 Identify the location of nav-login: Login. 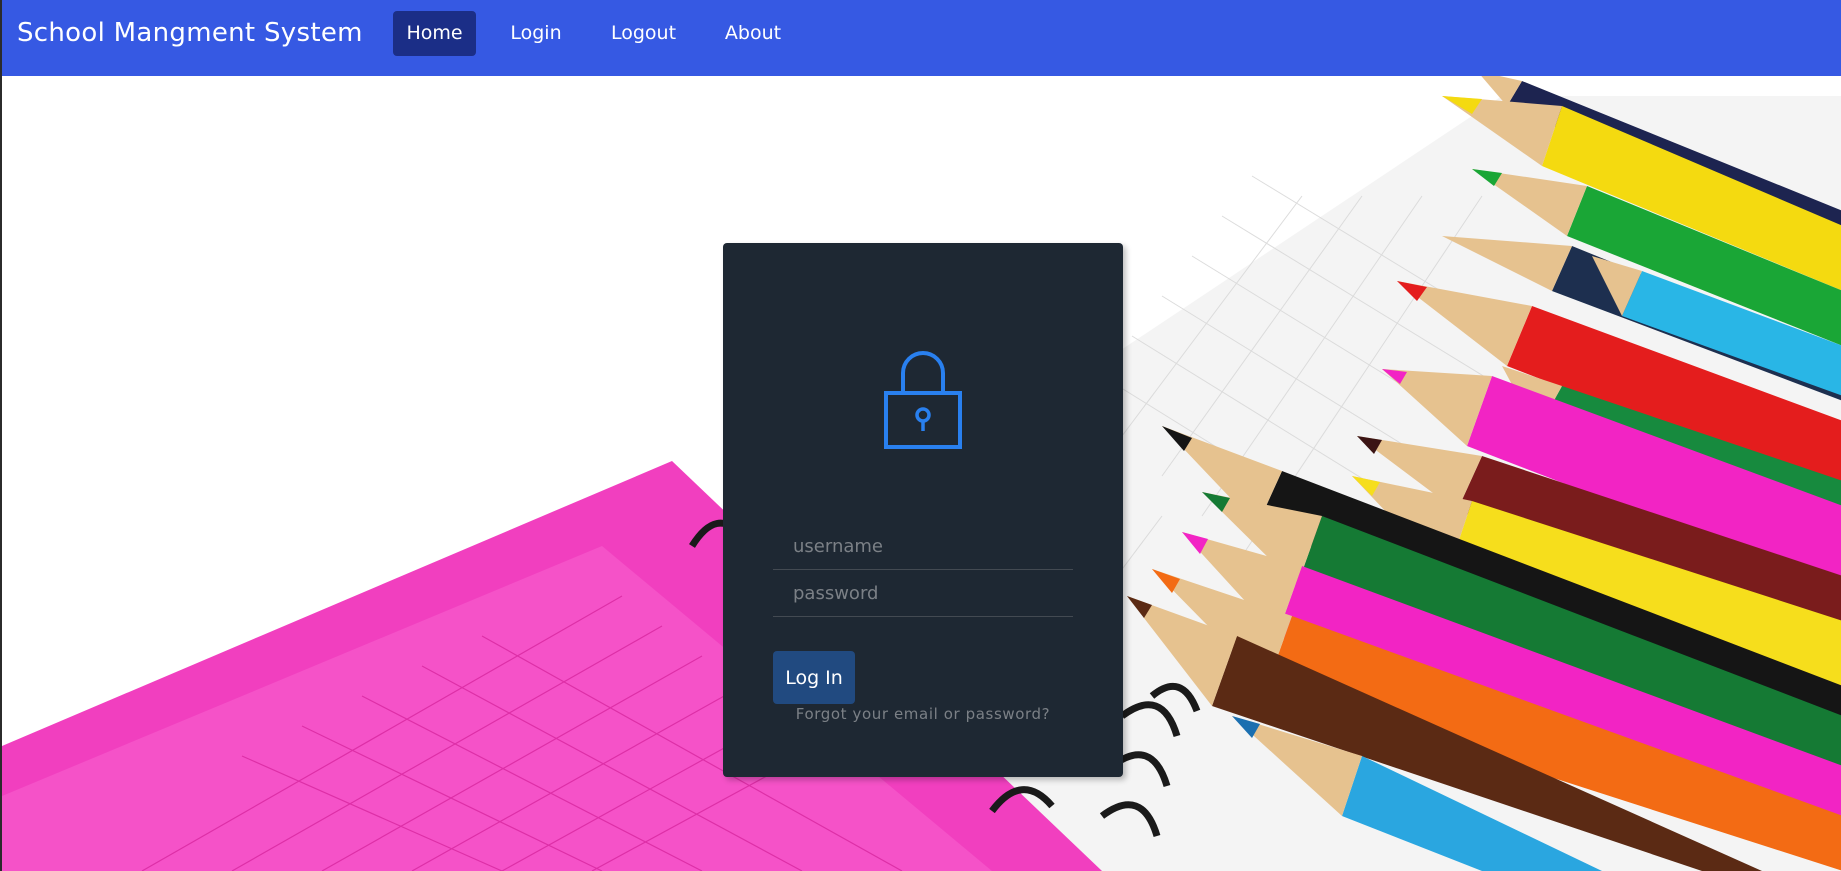
(536, 33).